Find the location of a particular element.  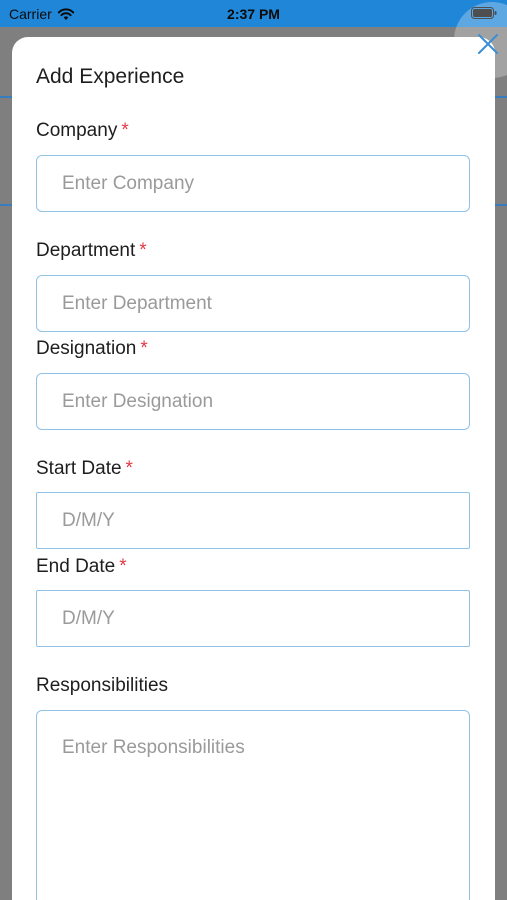

status-bar: Carrier 2:37 PM is located at coordinates (253, 13).